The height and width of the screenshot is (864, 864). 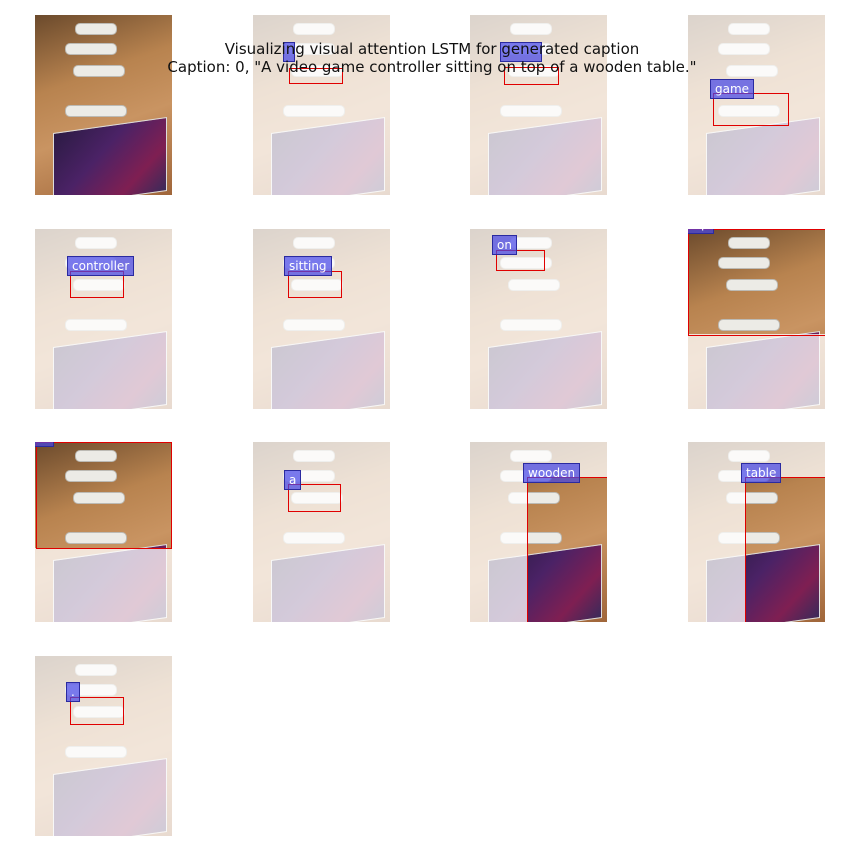 I want to click on attention-panel: top, so click(x=756, y=319).